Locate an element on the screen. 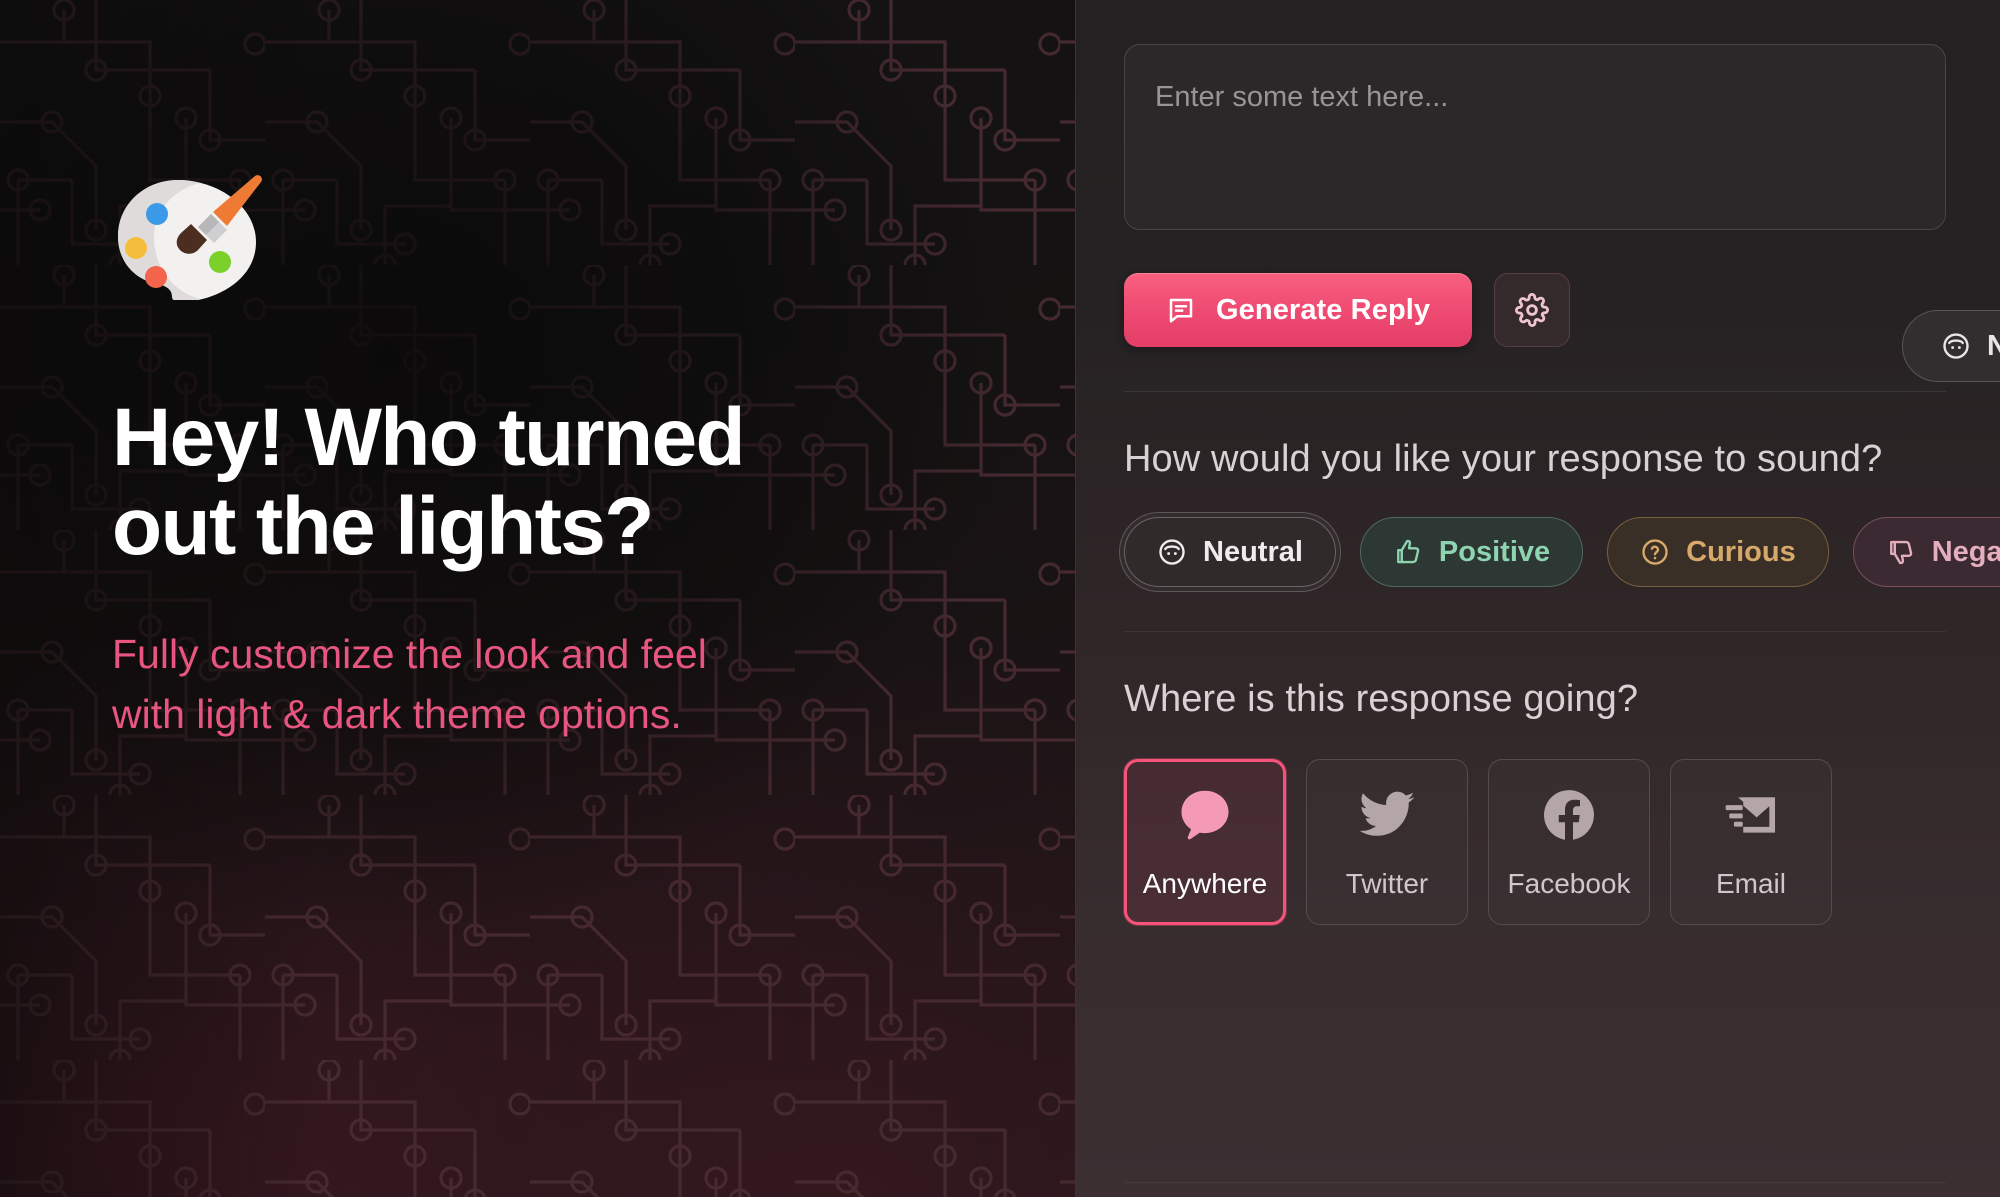 Image resolution: width=2000 pixels, height=1197 pixels. platform-option-facebook: Facebook is located at coordinates (1569, 842).